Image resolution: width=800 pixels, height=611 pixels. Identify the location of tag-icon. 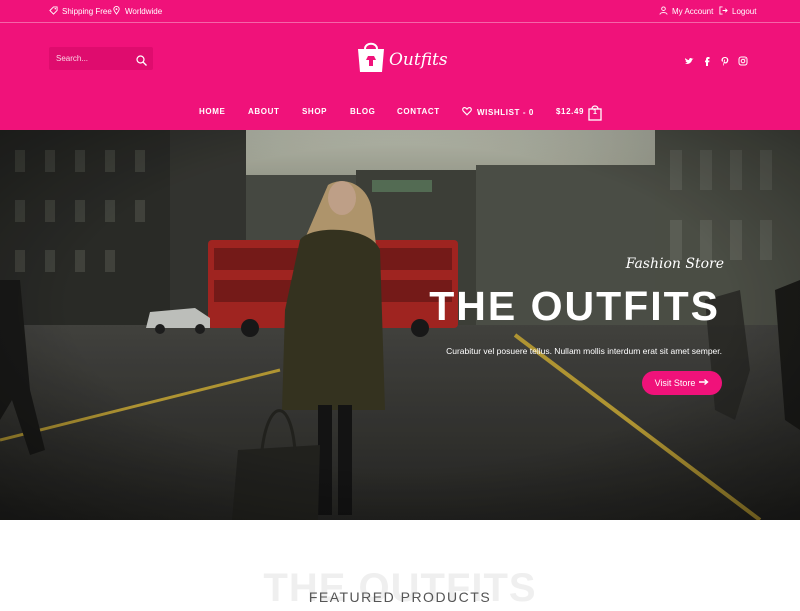
(53, 11).